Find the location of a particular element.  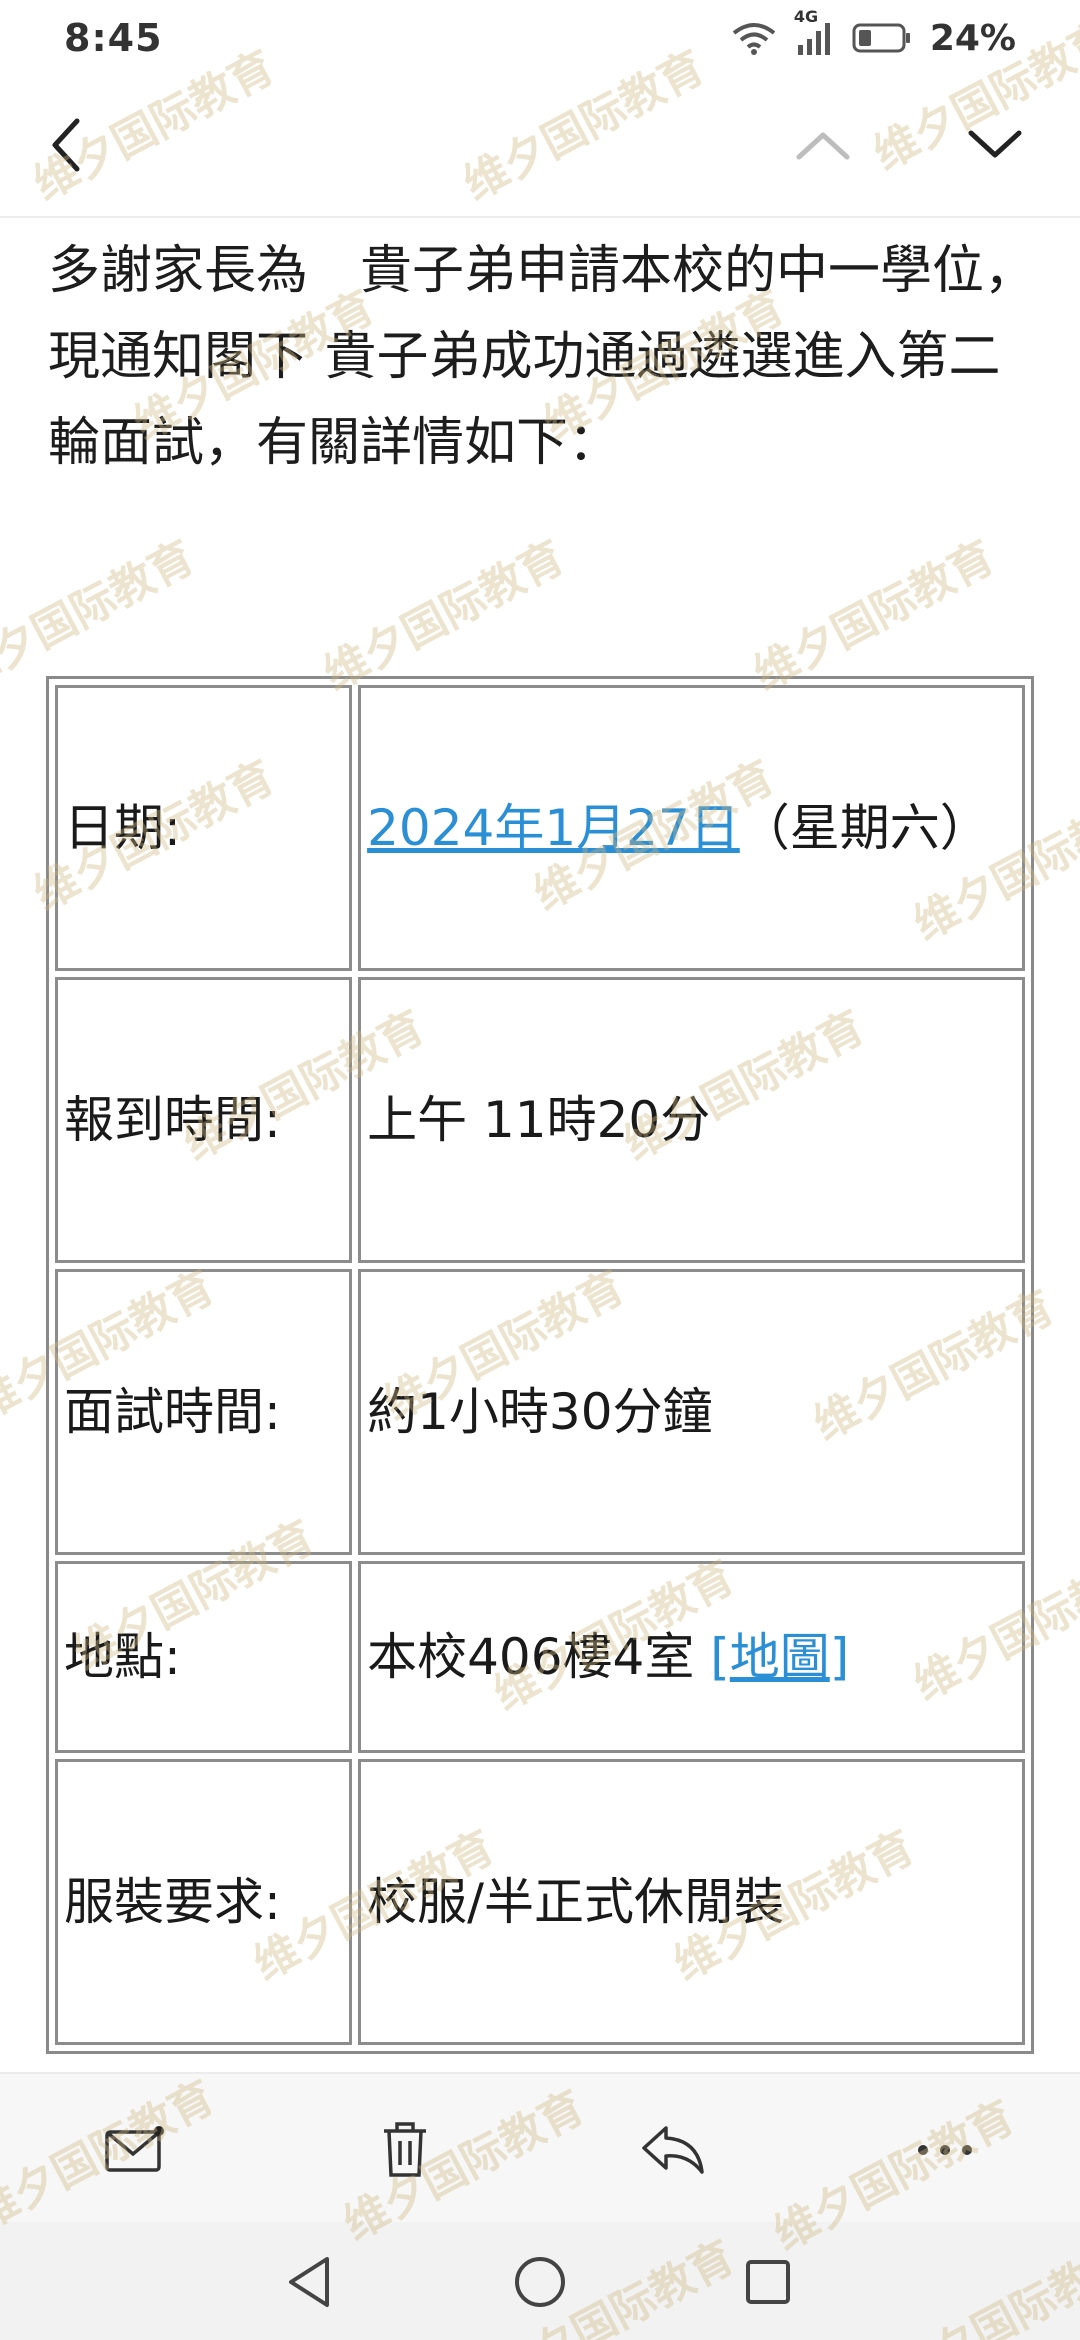

more-icon is located at coordinates (945, 2151).